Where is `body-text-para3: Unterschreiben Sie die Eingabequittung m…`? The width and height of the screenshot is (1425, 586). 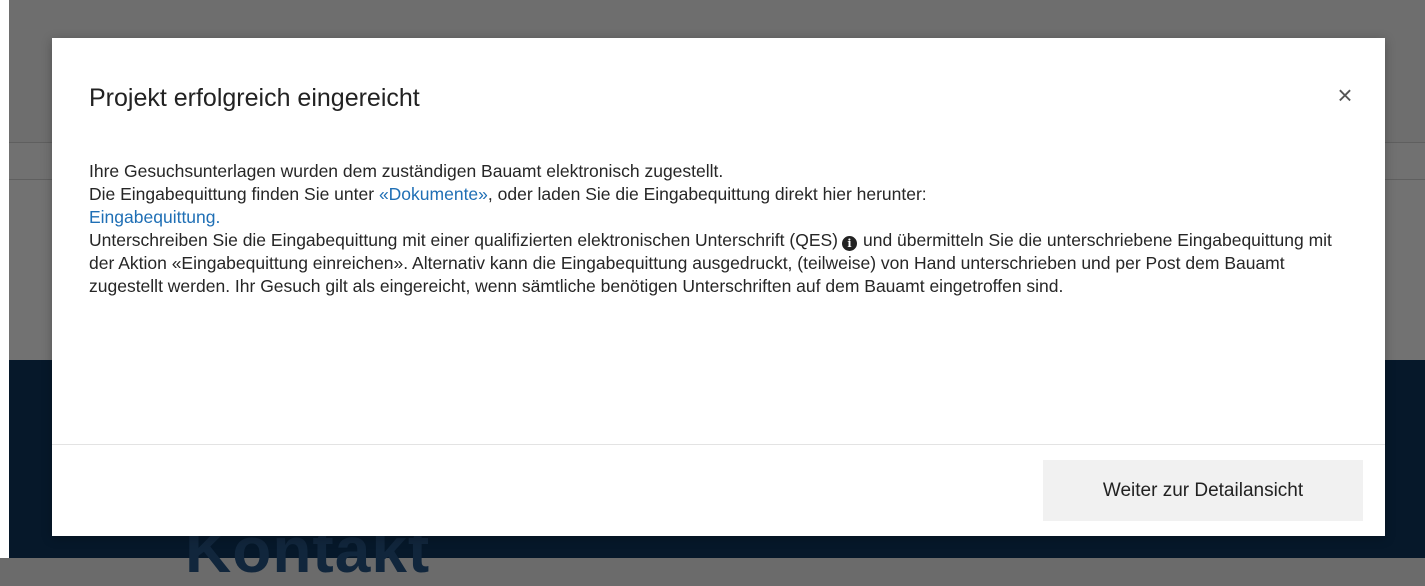
body-text-para3: Unterschreiben Sie die Eingabequittung m… is located at coordinates (714, 263).